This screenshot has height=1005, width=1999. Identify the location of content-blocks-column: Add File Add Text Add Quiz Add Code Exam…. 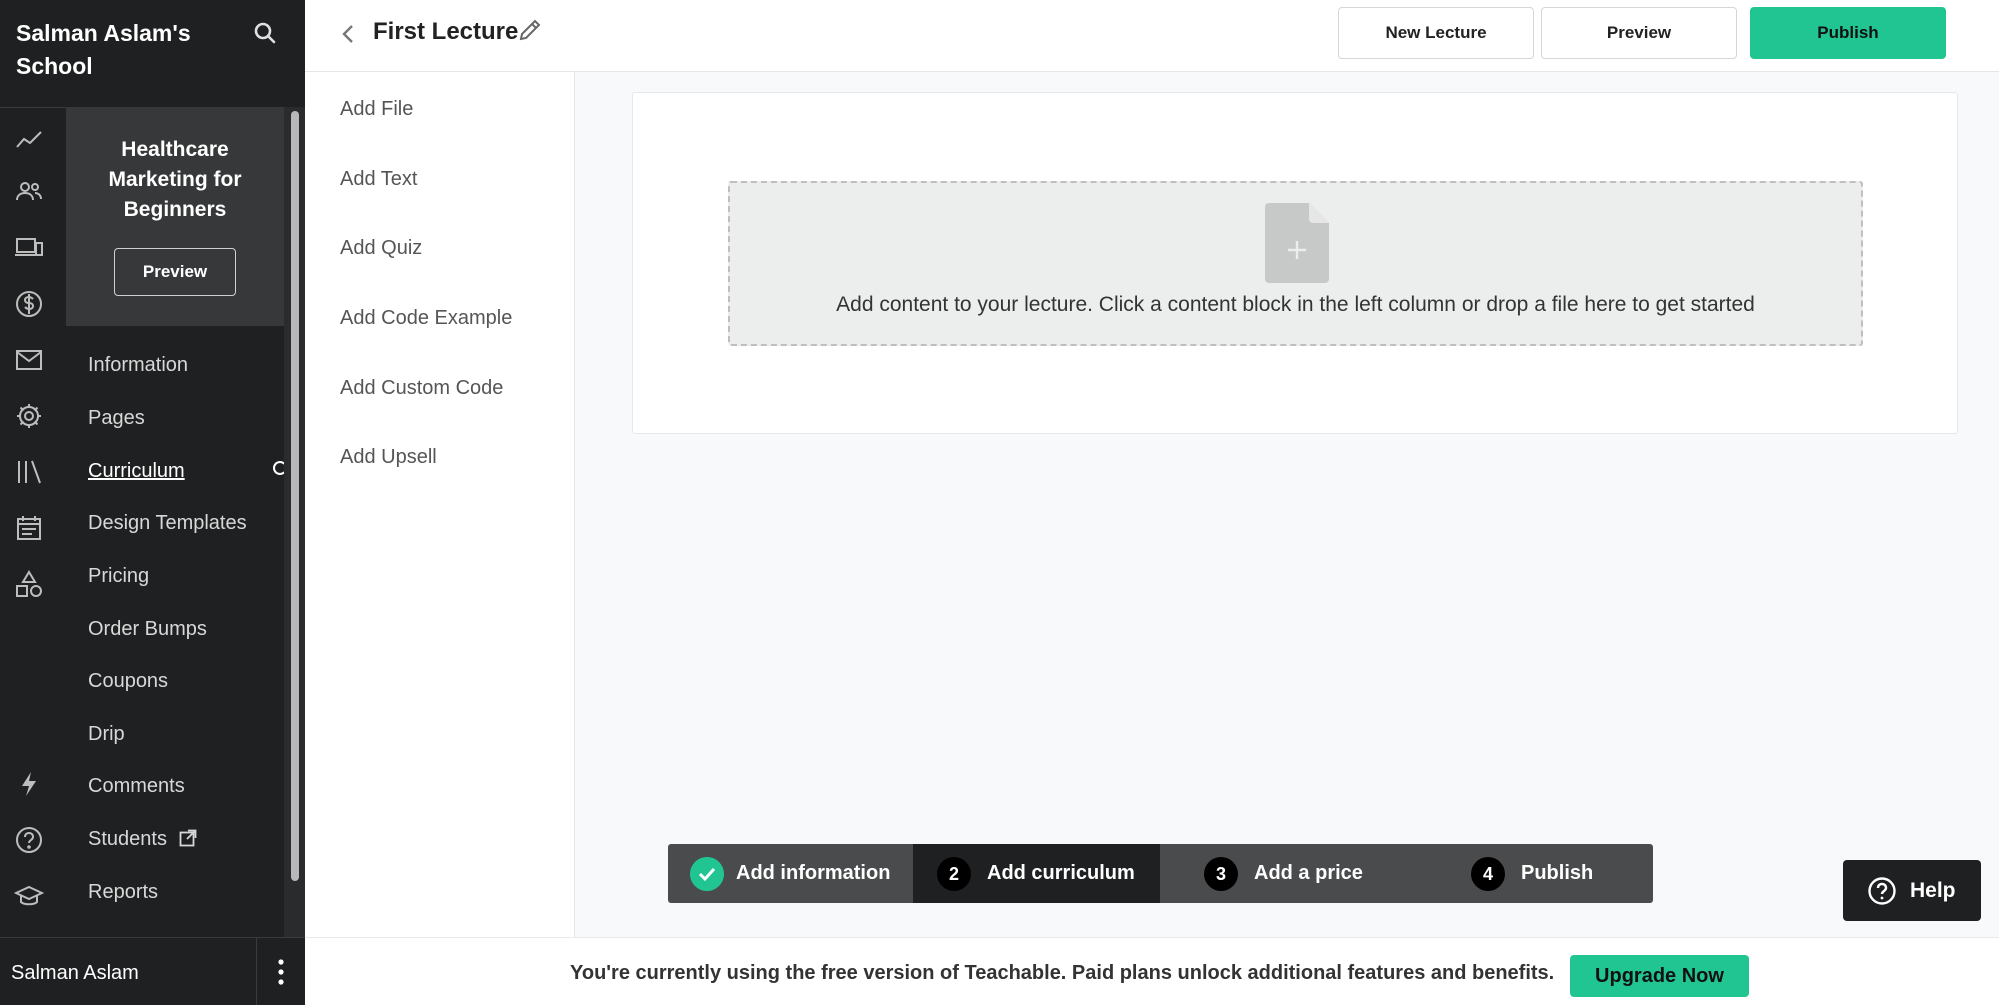
(440, 504).